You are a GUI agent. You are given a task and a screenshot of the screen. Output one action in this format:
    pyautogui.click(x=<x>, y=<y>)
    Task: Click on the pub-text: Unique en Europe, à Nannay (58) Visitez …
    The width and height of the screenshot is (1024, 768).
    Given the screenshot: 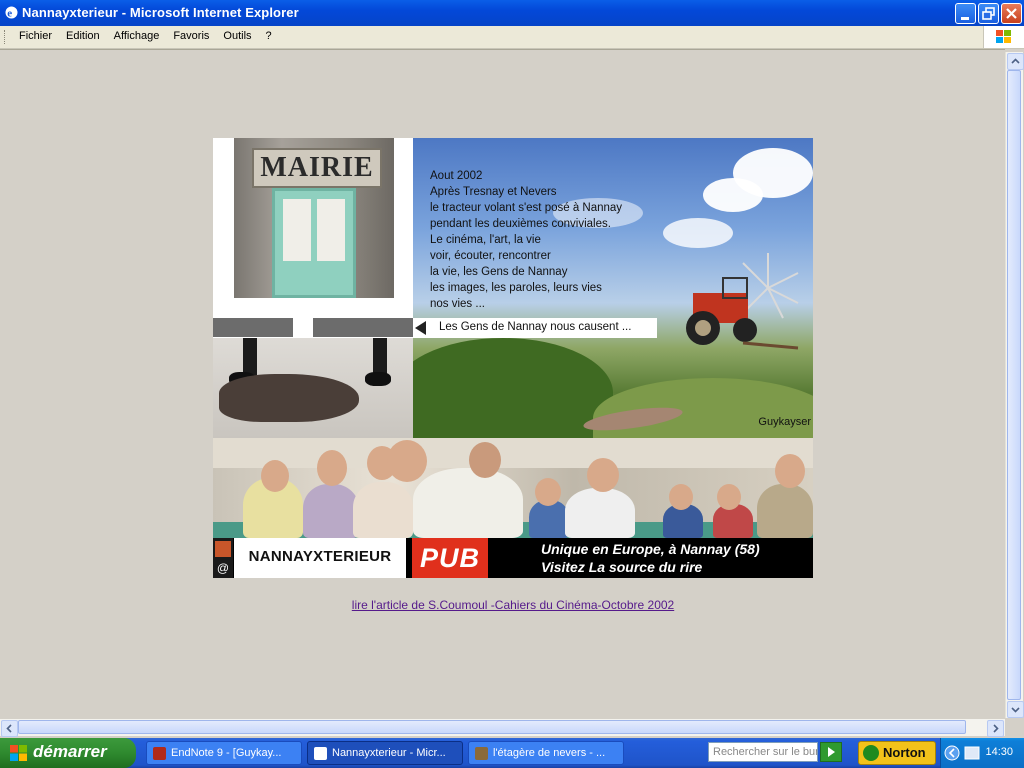 What is the action you would take?
    pyautogui.click(x=650, y=558)
    